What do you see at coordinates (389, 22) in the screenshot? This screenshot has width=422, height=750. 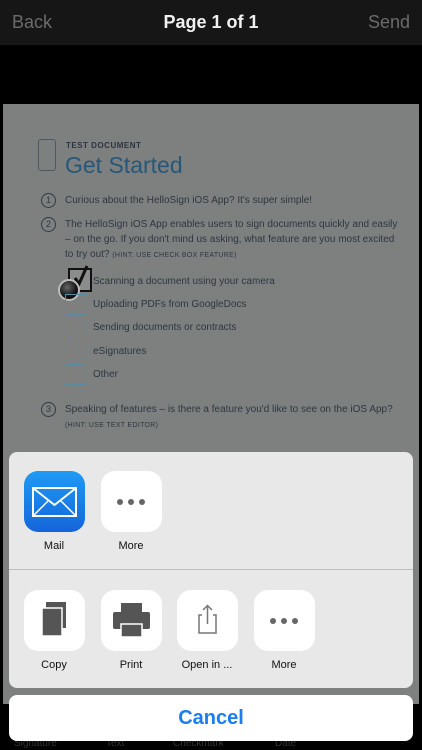 I see `send-button: Send` at bounding box center [389, 22].